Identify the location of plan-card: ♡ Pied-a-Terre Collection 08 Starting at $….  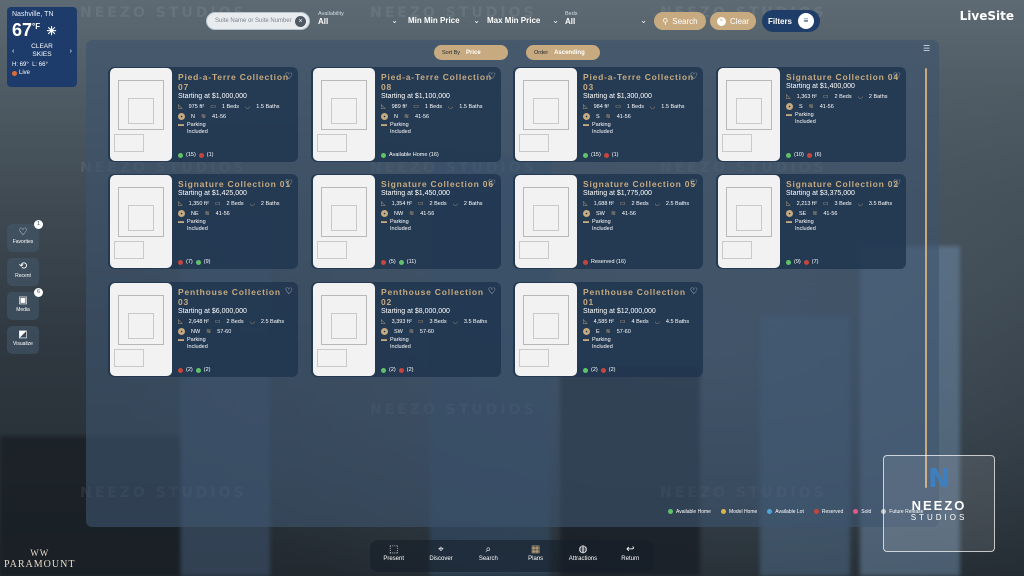
(406, 114).